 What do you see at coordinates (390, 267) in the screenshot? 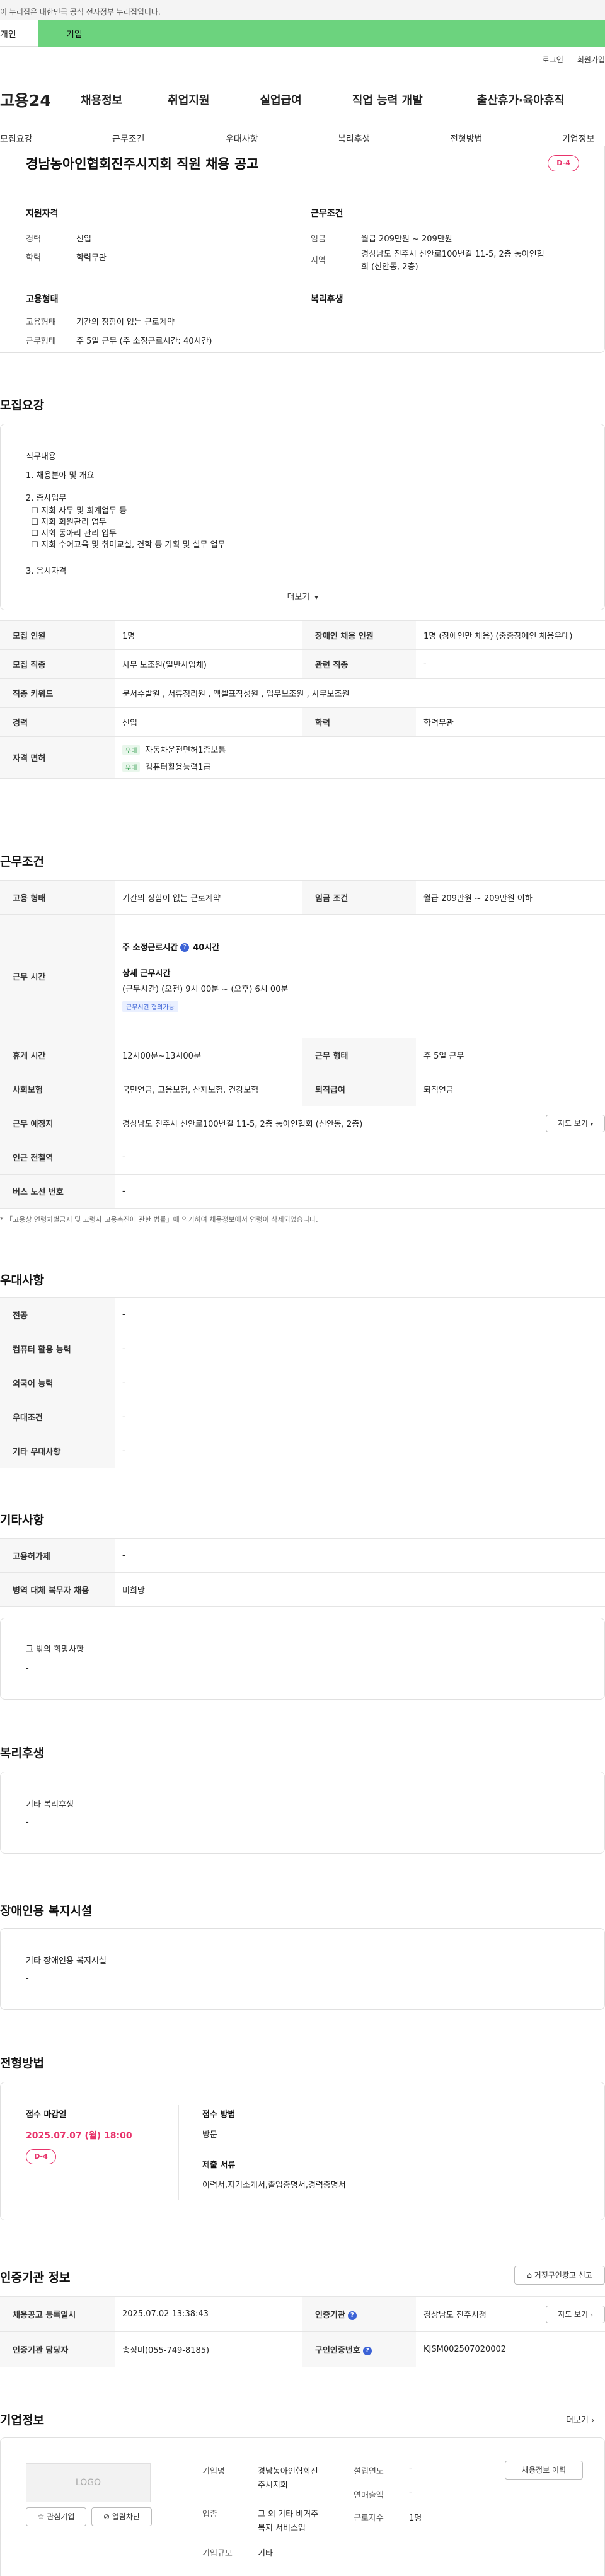
I see `loc-value-2: 회 (신안동, 2층)` at bounding box center [390, 267].